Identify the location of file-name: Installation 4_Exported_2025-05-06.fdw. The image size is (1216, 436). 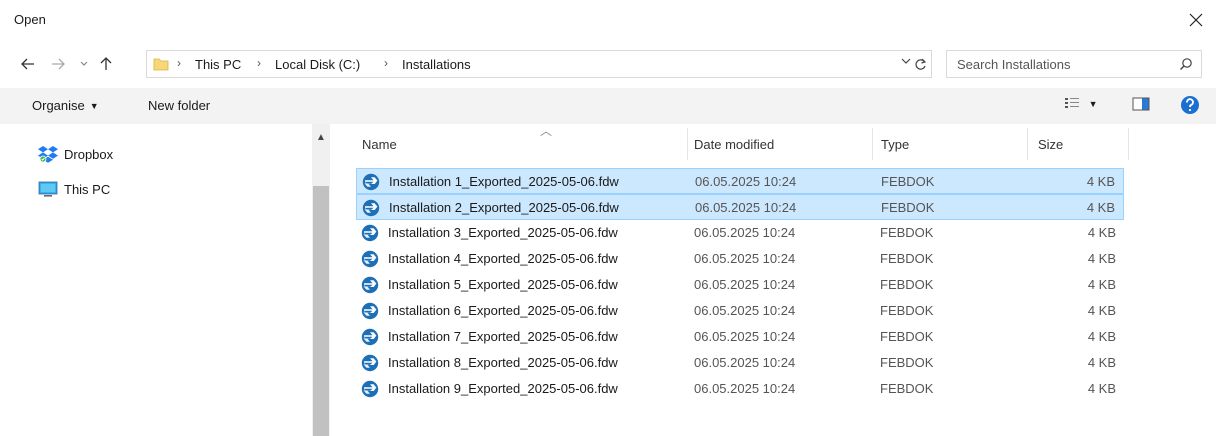
(503, 258).